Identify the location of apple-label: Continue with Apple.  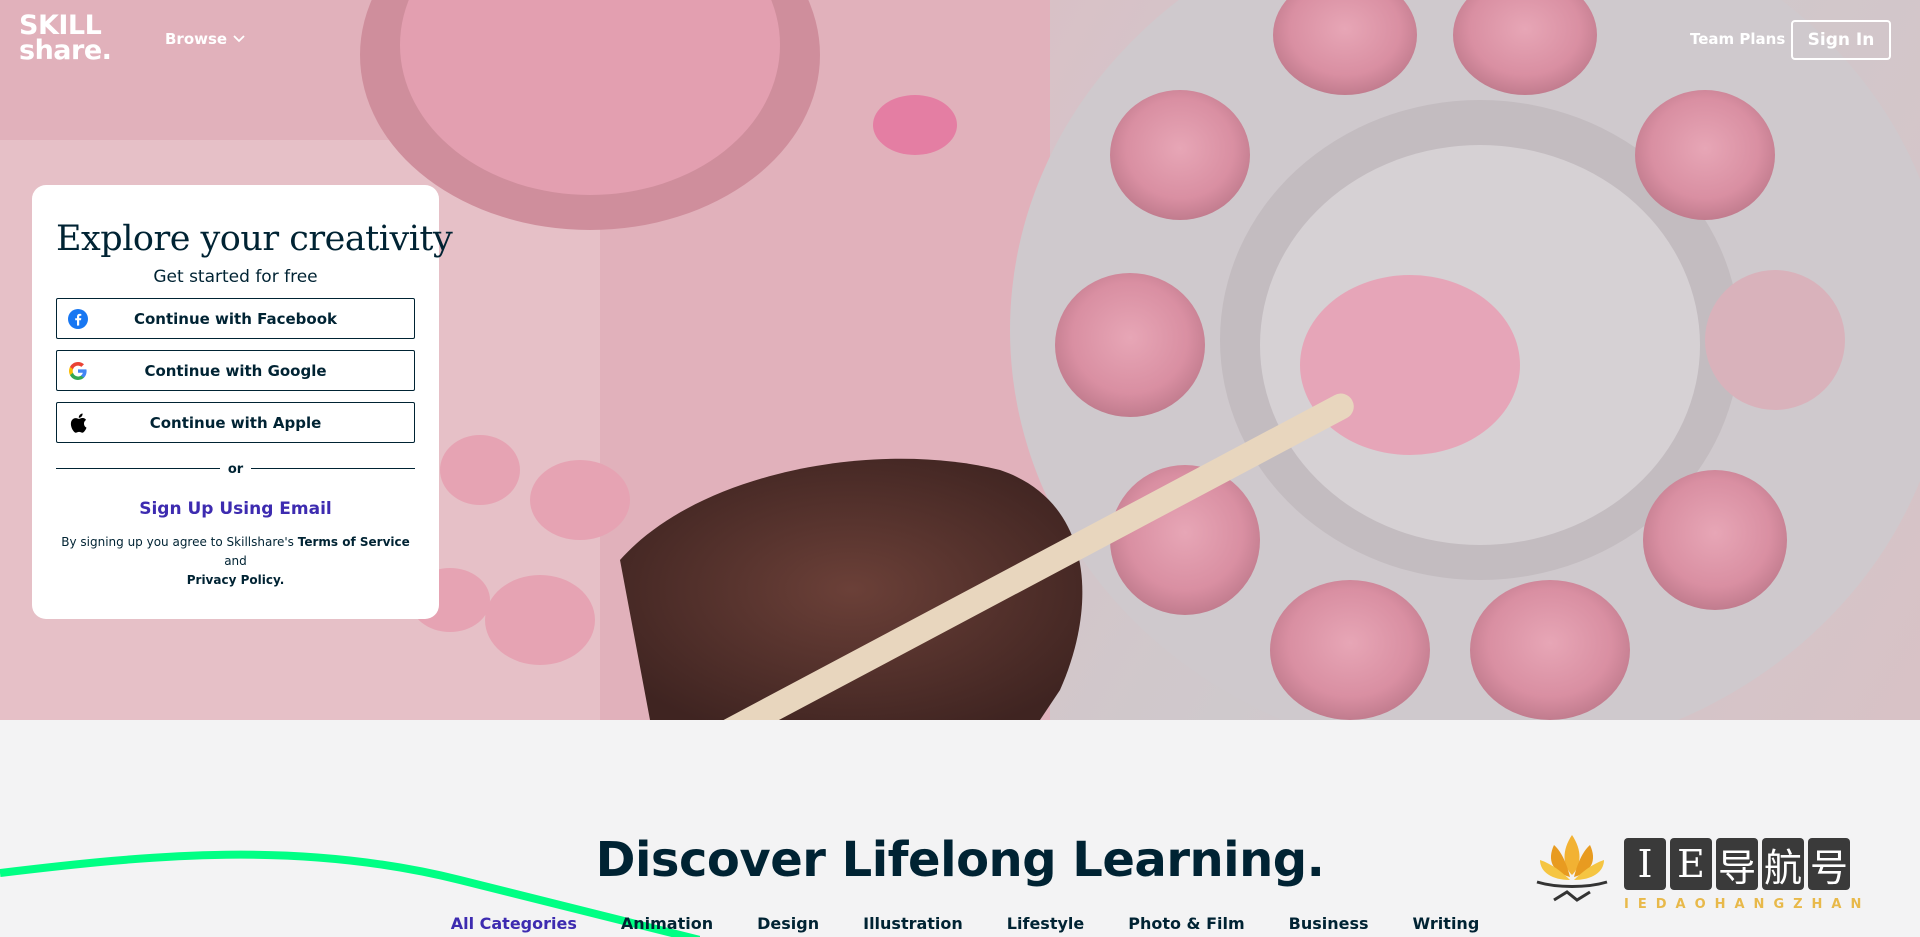
(235, 422).